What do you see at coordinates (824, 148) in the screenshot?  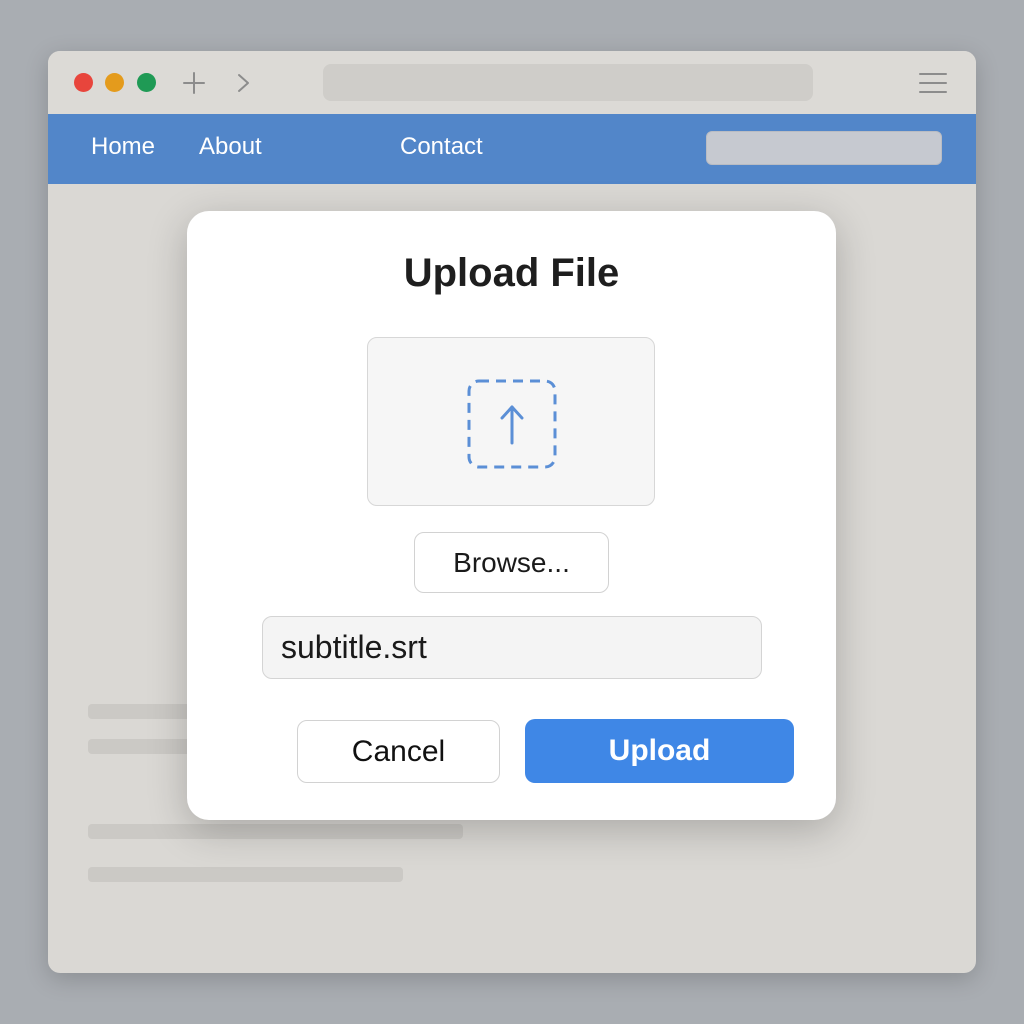 I see `nav-search-input` at bounding box center [824, 148].